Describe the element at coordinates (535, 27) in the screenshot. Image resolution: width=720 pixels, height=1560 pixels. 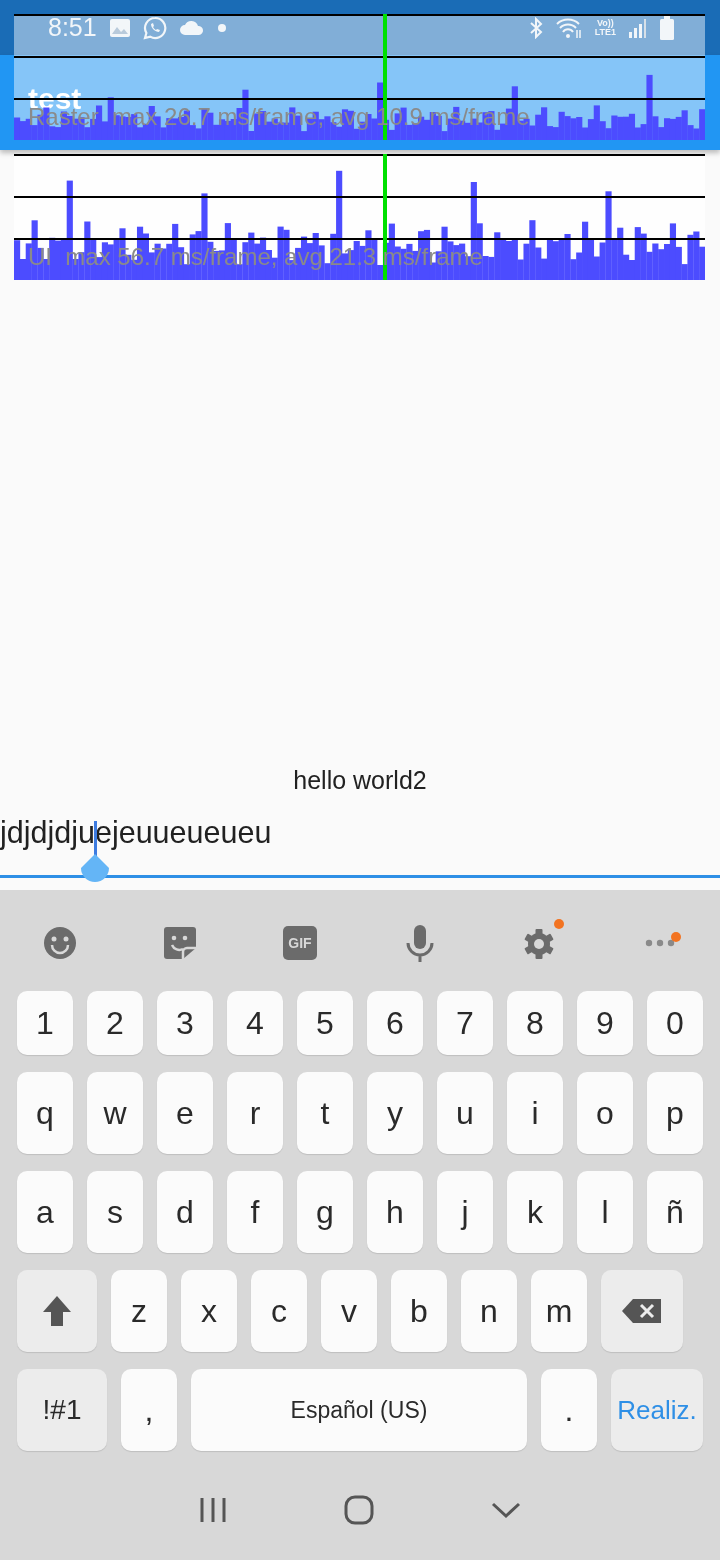
I see `bluetooth-icon` at that location.